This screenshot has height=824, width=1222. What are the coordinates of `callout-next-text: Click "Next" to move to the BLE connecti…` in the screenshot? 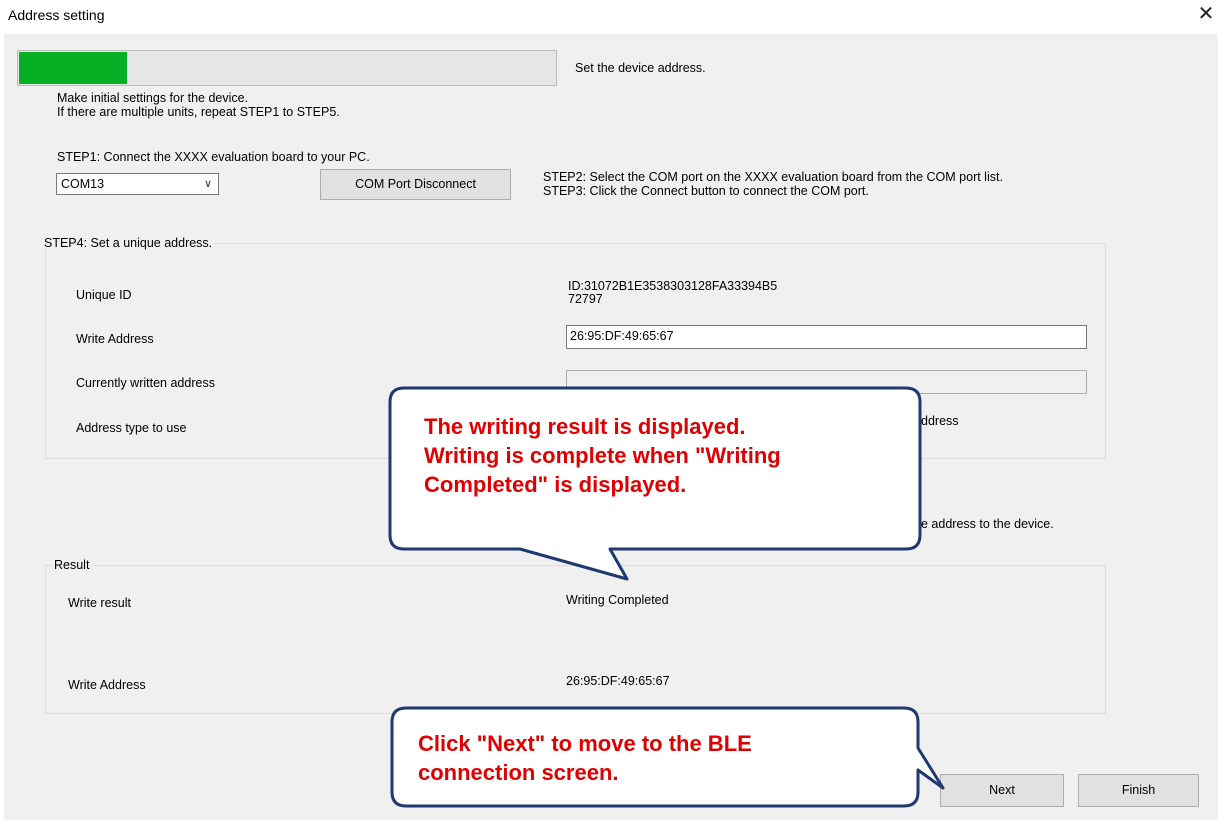 It's located at (585, 758).